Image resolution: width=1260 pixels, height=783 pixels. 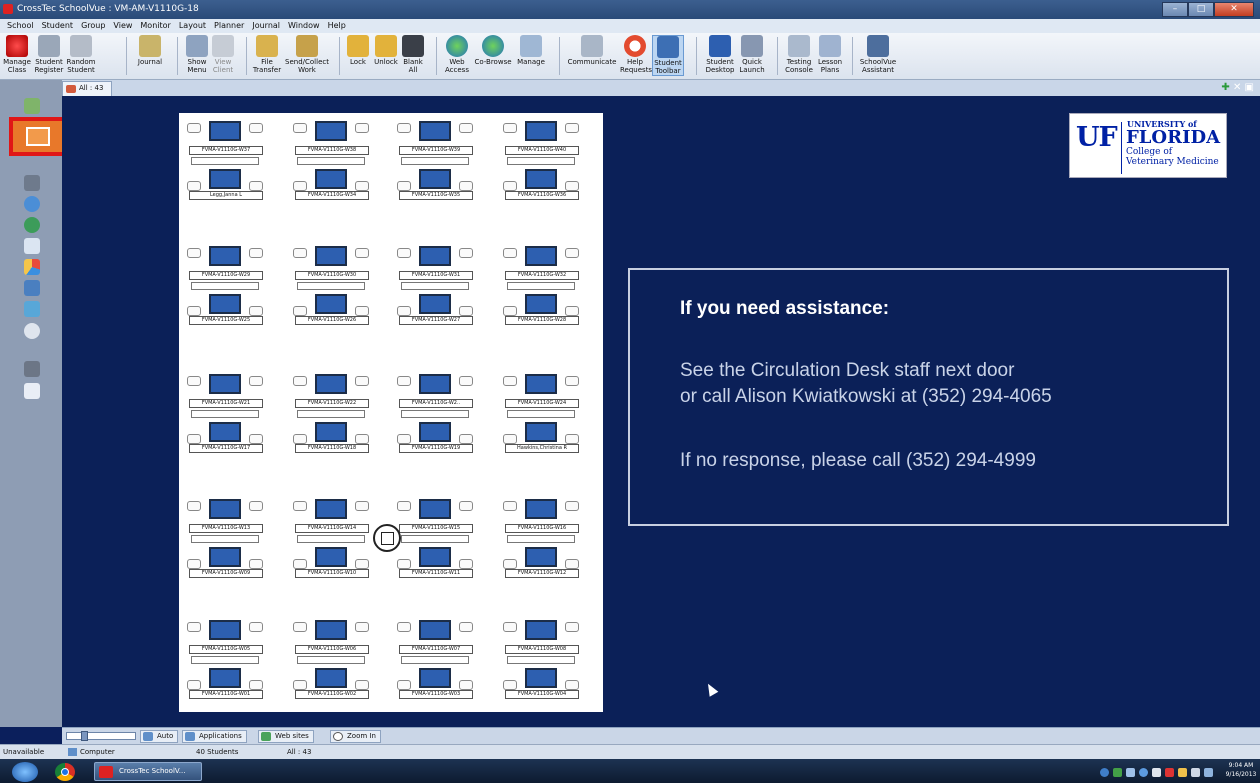 I want to click on student-desk: FVMA-V1110G-W21 FVMA-V1110G-W17, so click(x=225, y=415).